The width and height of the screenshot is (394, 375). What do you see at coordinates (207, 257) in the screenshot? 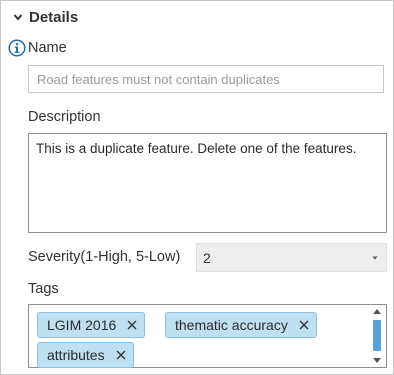
I see `severity-value: 2` at bounding box center [207, 257].